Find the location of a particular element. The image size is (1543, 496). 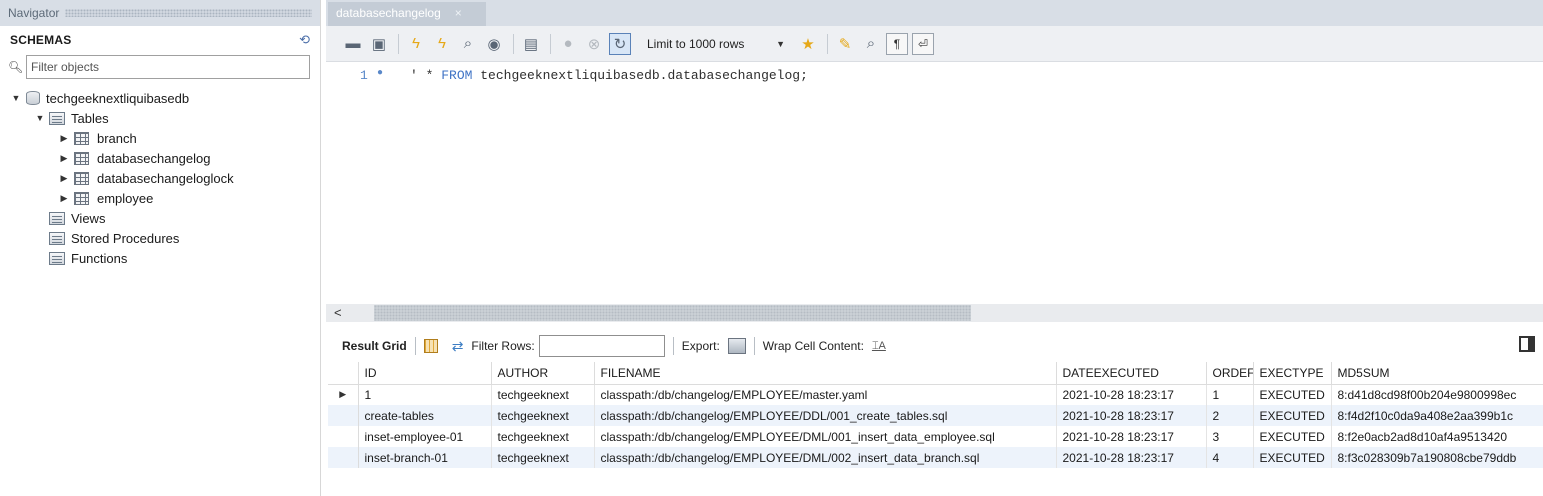

column-header: EXECTYPE is located at coordinates (1292, 373).